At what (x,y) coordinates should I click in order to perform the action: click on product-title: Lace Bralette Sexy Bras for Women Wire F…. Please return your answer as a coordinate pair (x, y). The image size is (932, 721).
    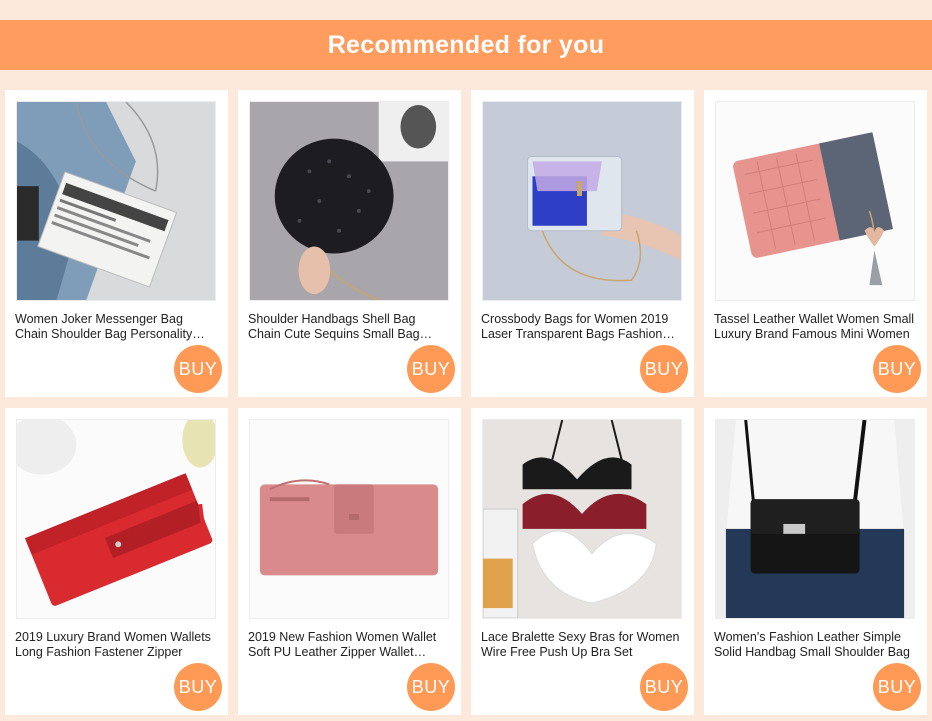
    Looking at the image, I should click on (582, 645).